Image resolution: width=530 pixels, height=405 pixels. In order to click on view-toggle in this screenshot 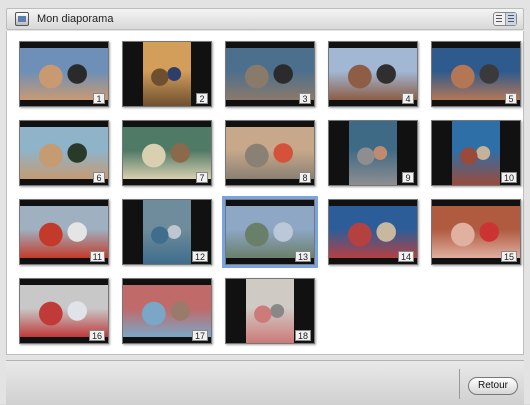, I will do `click(505, 19)`.